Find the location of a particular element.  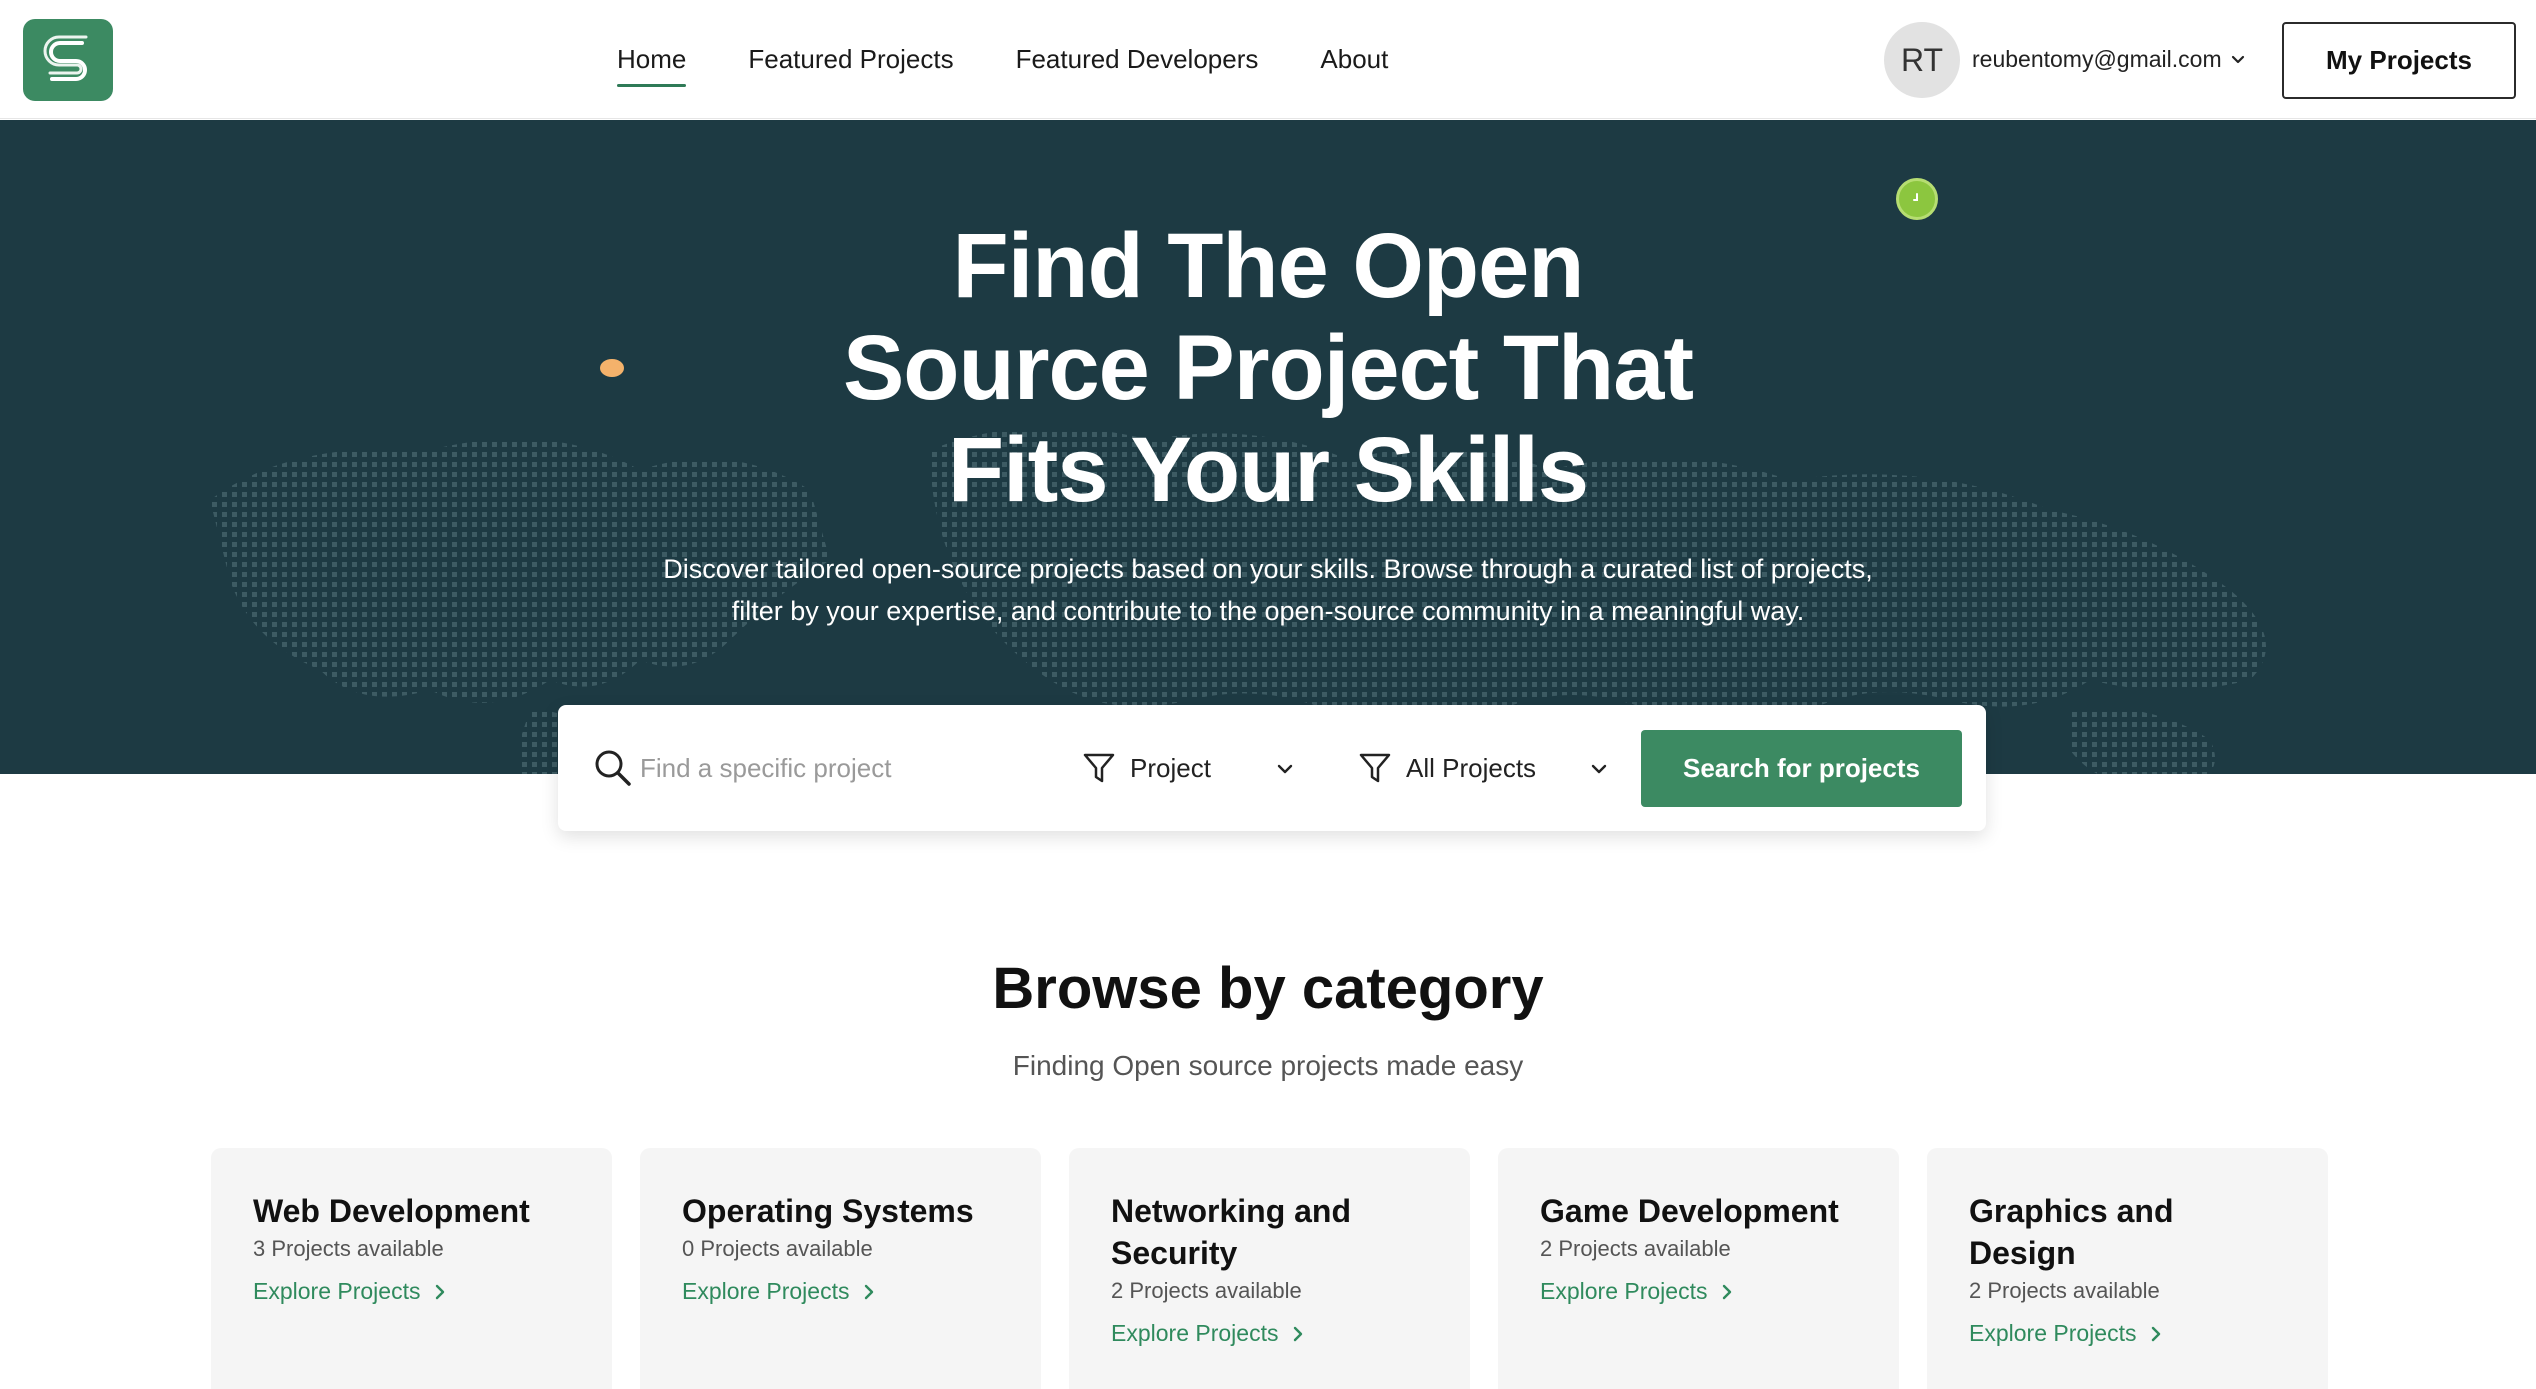

hero-title-line: Source Project That is located at coordinates (1268, 368).